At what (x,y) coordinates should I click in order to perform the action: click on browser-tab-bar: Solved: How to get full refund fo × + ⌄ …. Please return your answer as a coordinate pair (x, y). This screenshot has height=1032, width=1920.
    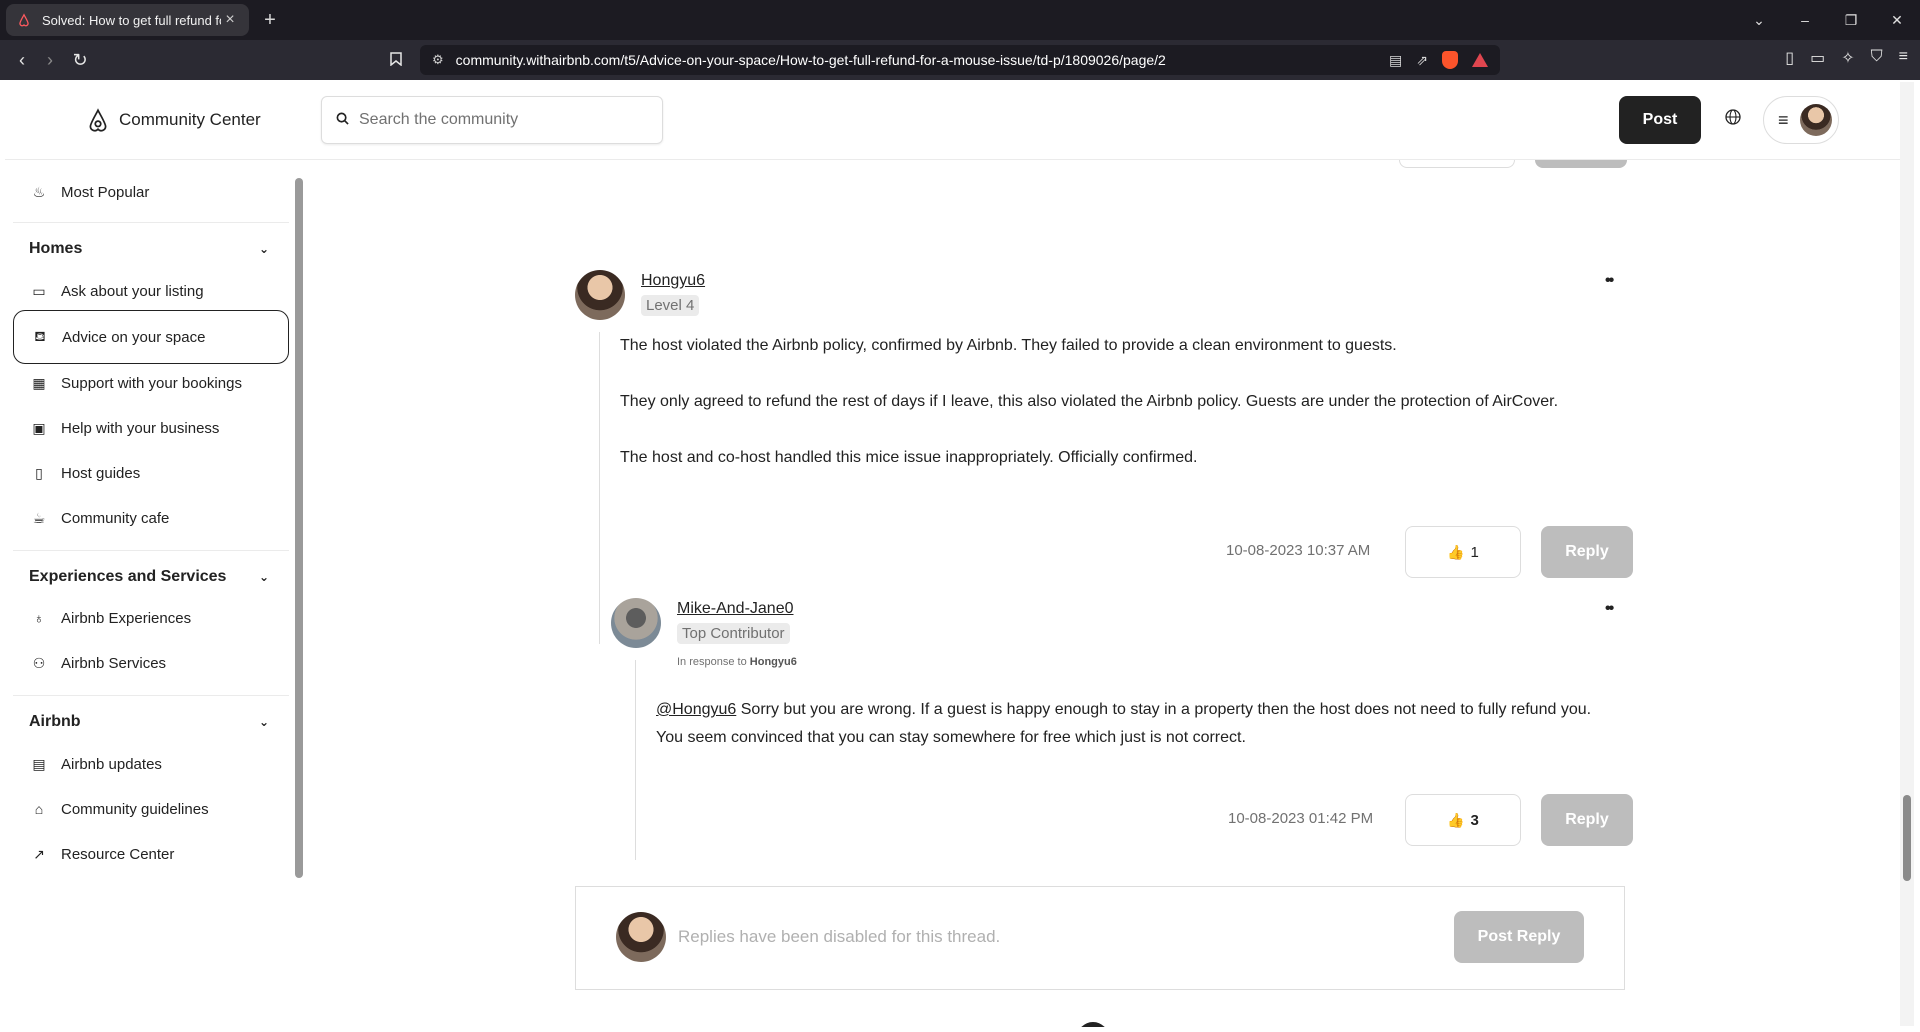
    Looking at the image, I should click on (960, 20).